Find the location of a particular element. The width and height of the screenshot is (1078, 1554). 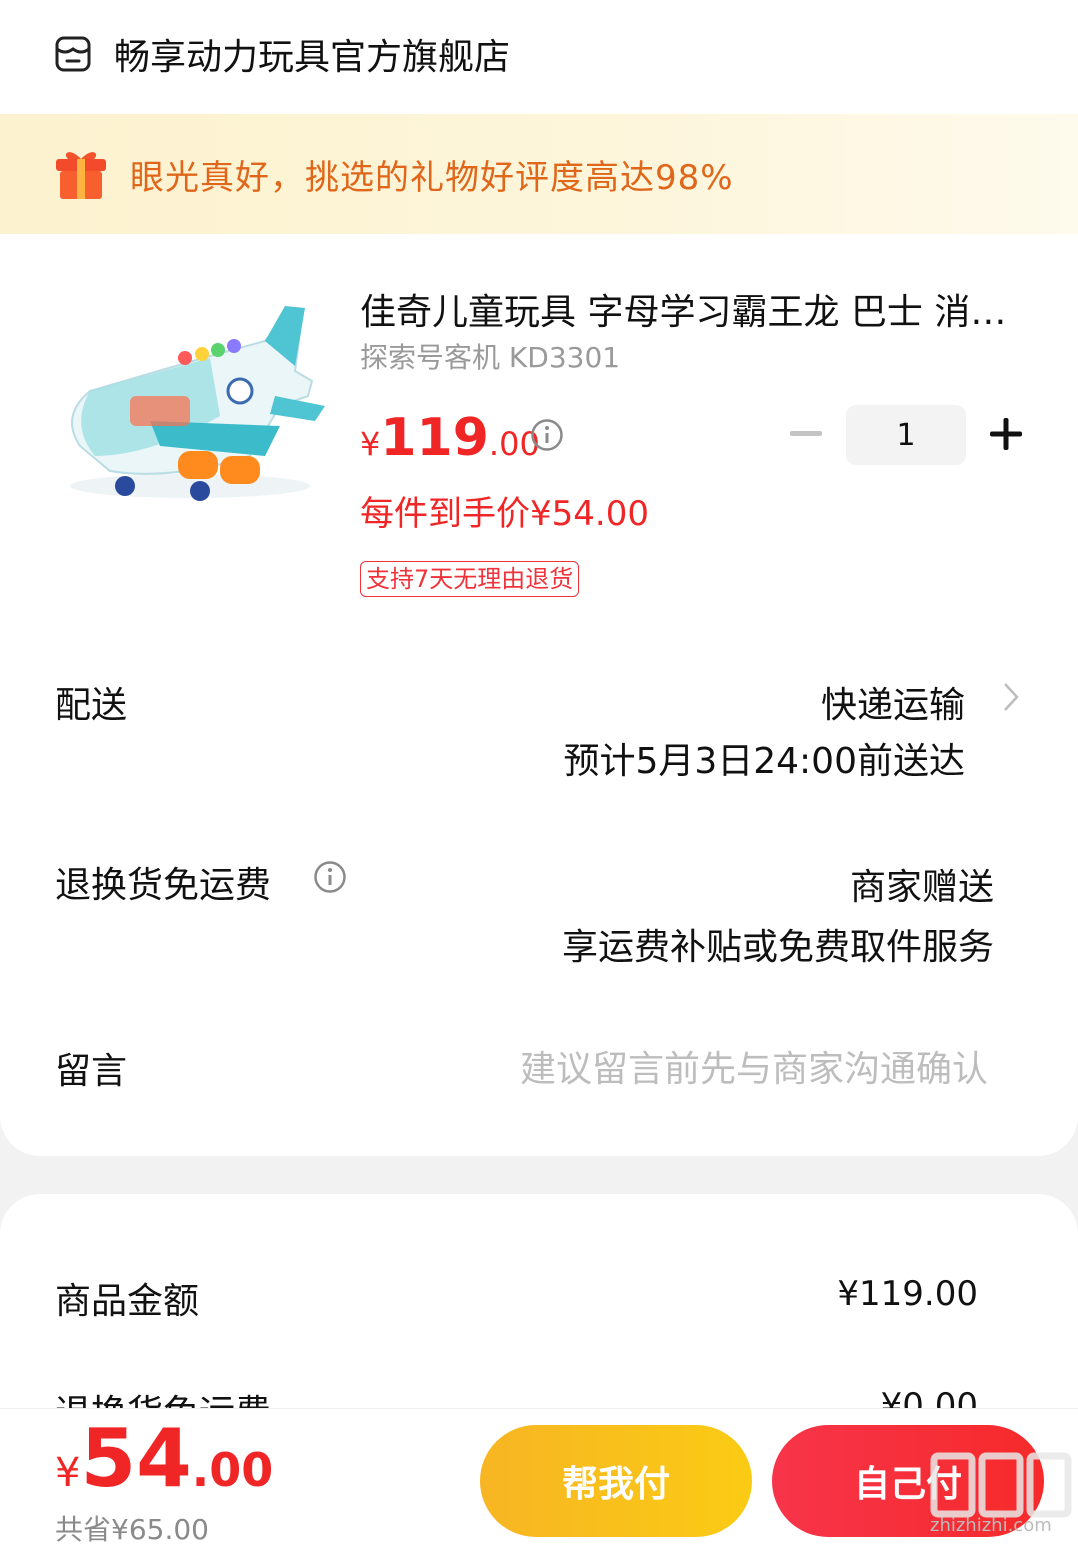

saved-amount: 共省¥65.00 is located at coordinates (132, 1529).